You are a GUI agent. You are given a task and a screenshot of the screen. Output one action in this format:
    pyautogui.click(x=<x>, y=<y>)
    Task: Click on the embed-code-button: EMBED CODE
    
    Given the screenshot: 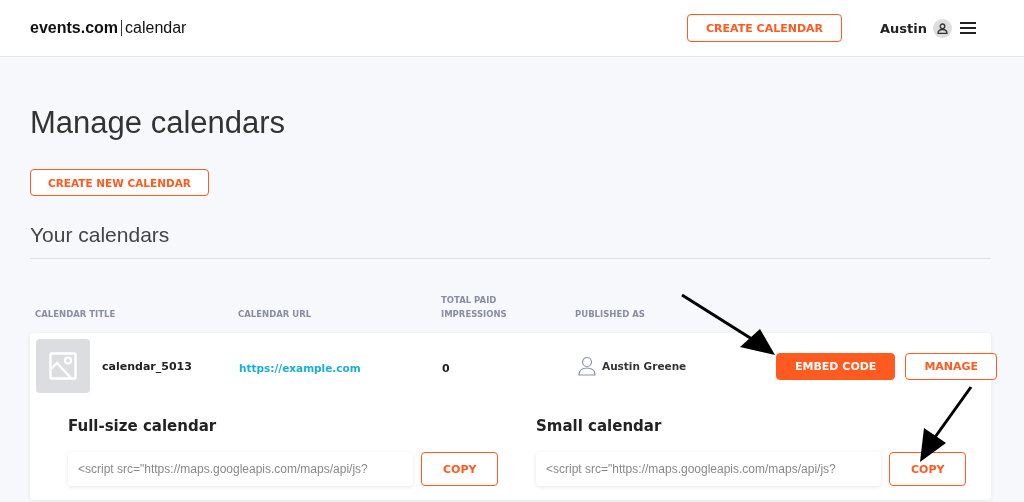 What is the action you would take?
    pyautogui.click(x=836, y=366)
    